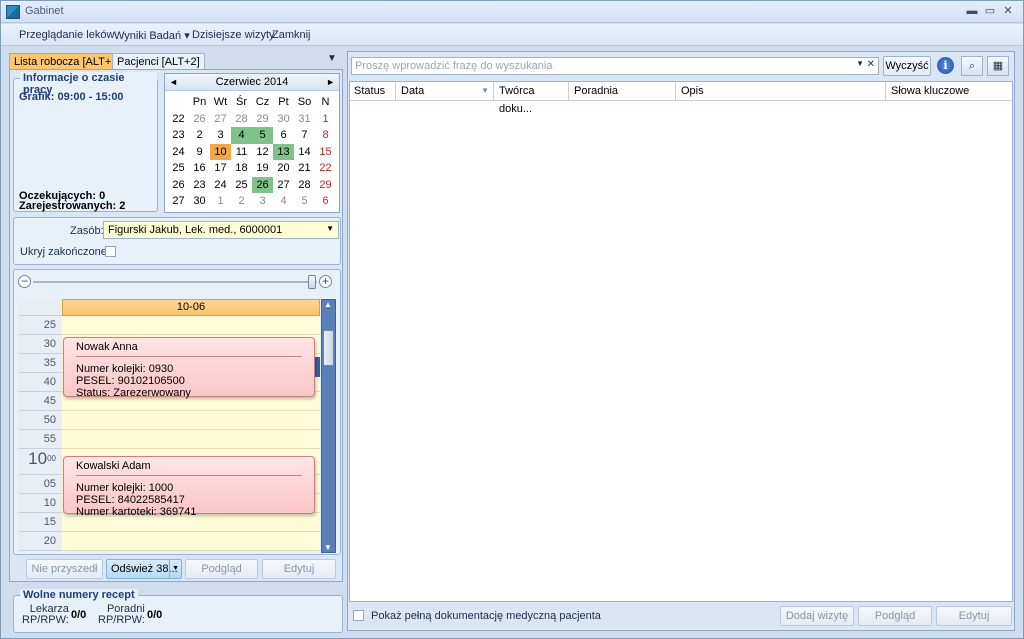 This screenshot has width=1024, height=639. What do you see at coordinates (40, 382) in the screenshot?
I see `time-slot-label: 40` at bounding box center [40, 382].